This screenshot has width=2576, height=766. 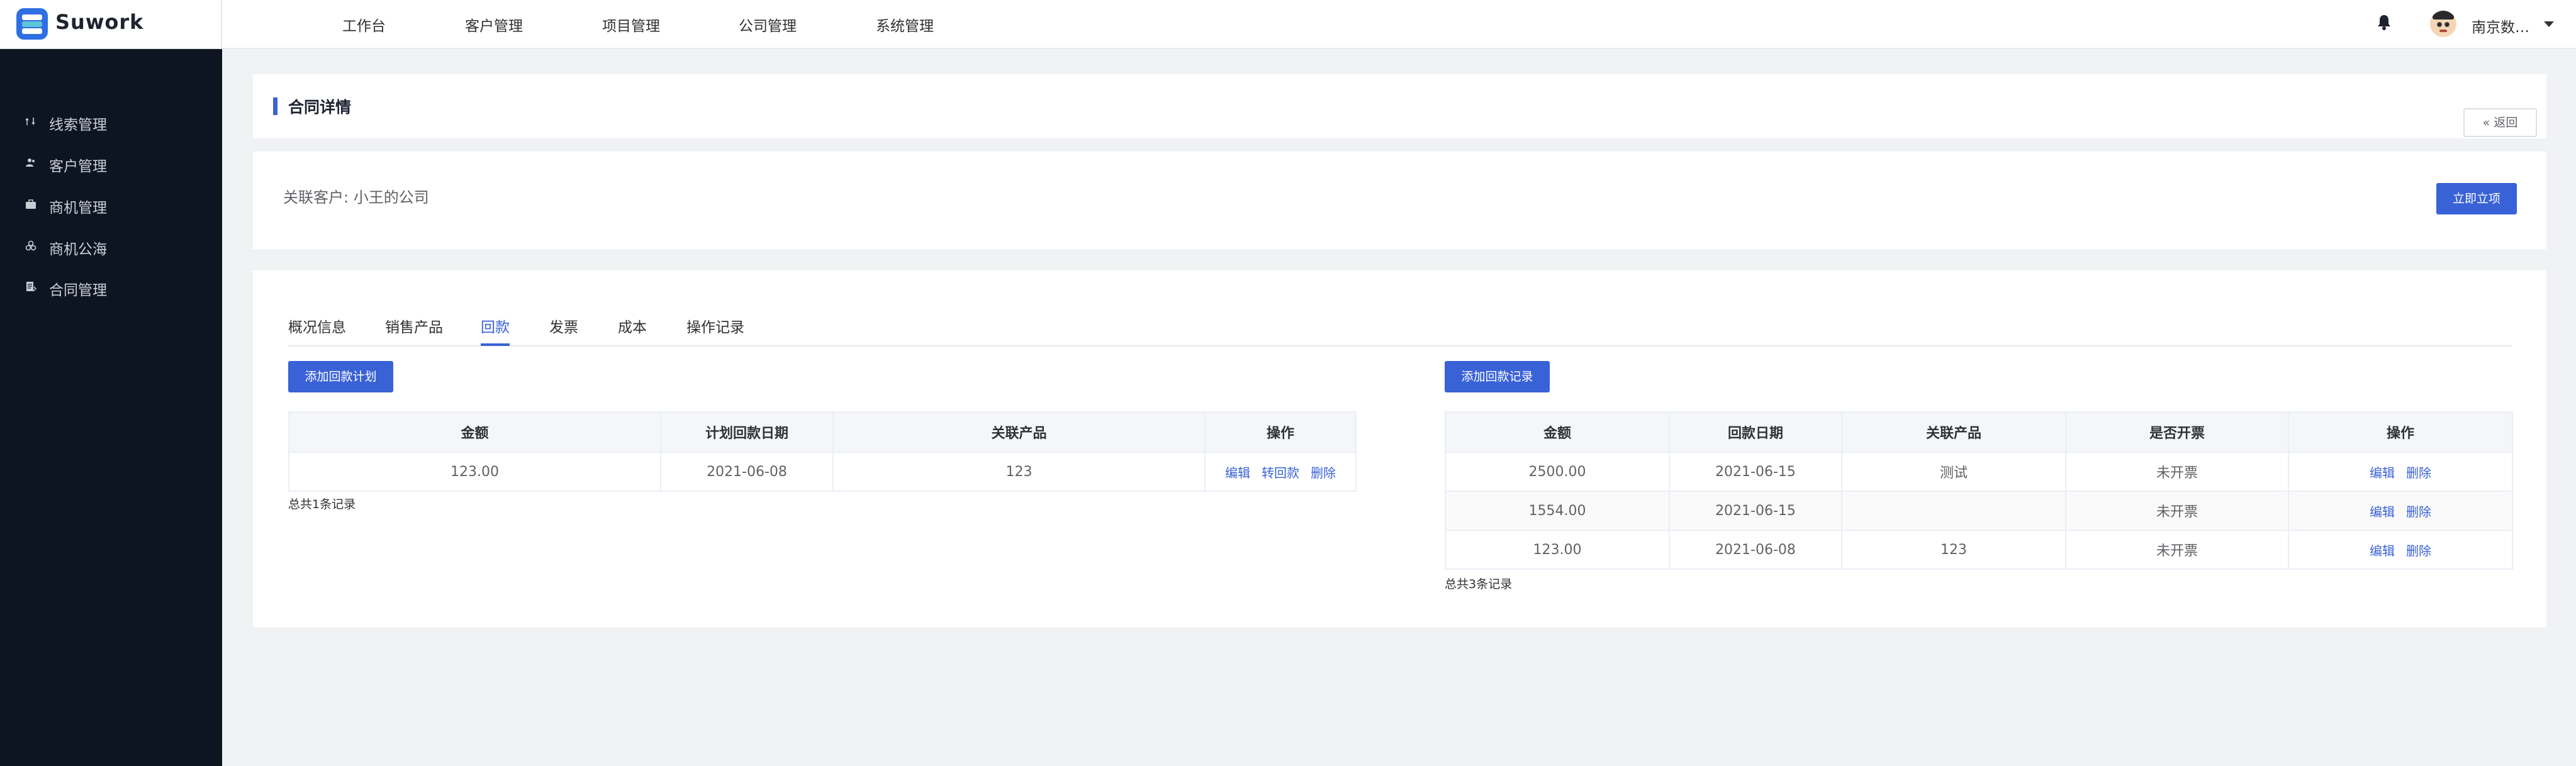 What do you see at coordinates (317, 325) in the screenshot?
I see `tab-overview: 概况信息` at bounding box center [317, 325].